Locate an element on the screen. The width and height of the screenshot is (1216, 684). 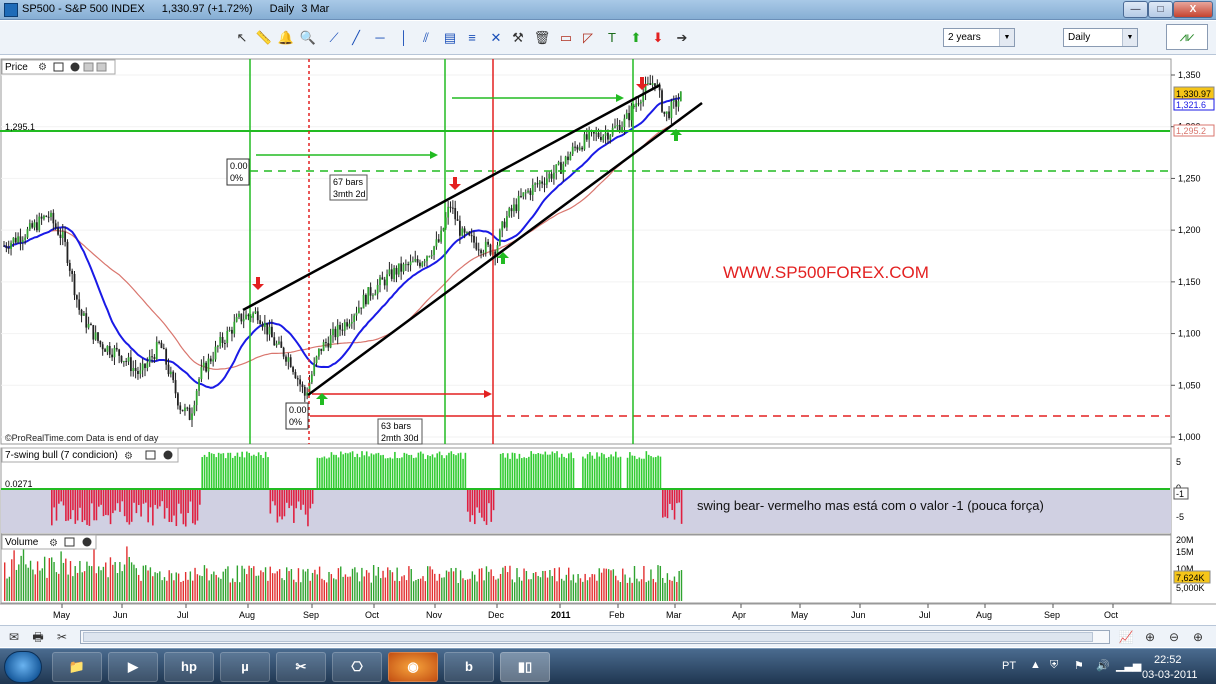
minimize-button: — is located at coordinates (1135, 9).